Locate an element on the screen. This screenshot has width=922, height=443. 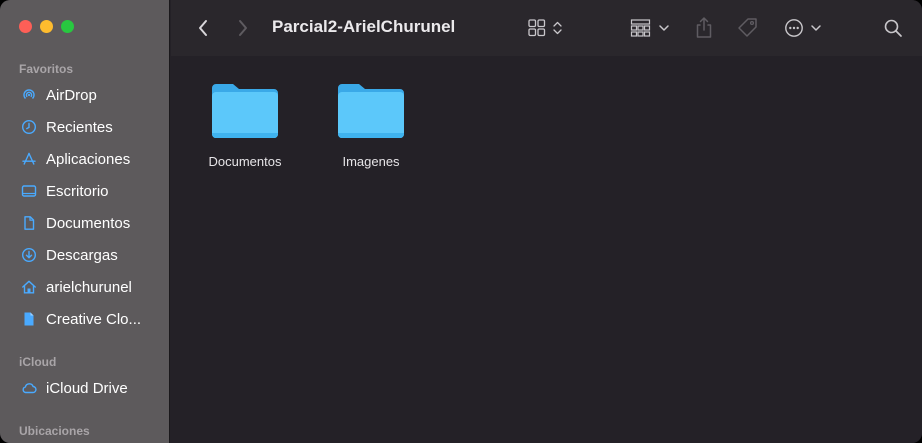
more-actions-button is located at coordinates (805, 28).